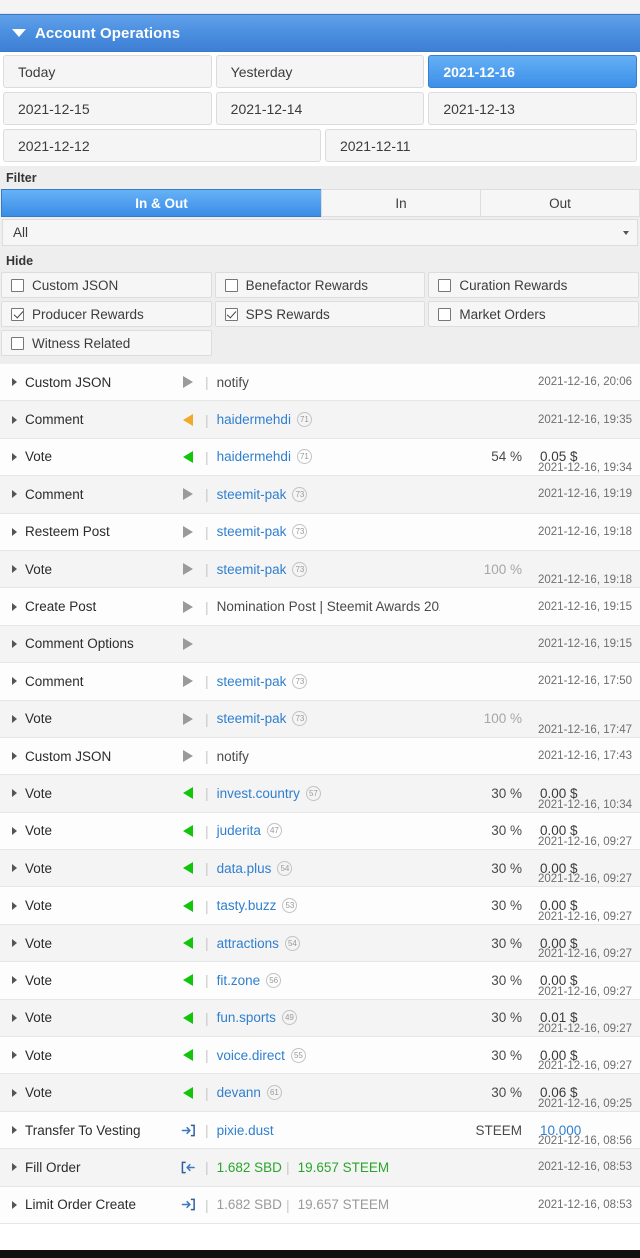 The width and height of the screenshot is (640, 1258). Describe the element at coordinates (375, 145) in the screenshot. I see `date-tab-label: 2021-12-11` at that location.